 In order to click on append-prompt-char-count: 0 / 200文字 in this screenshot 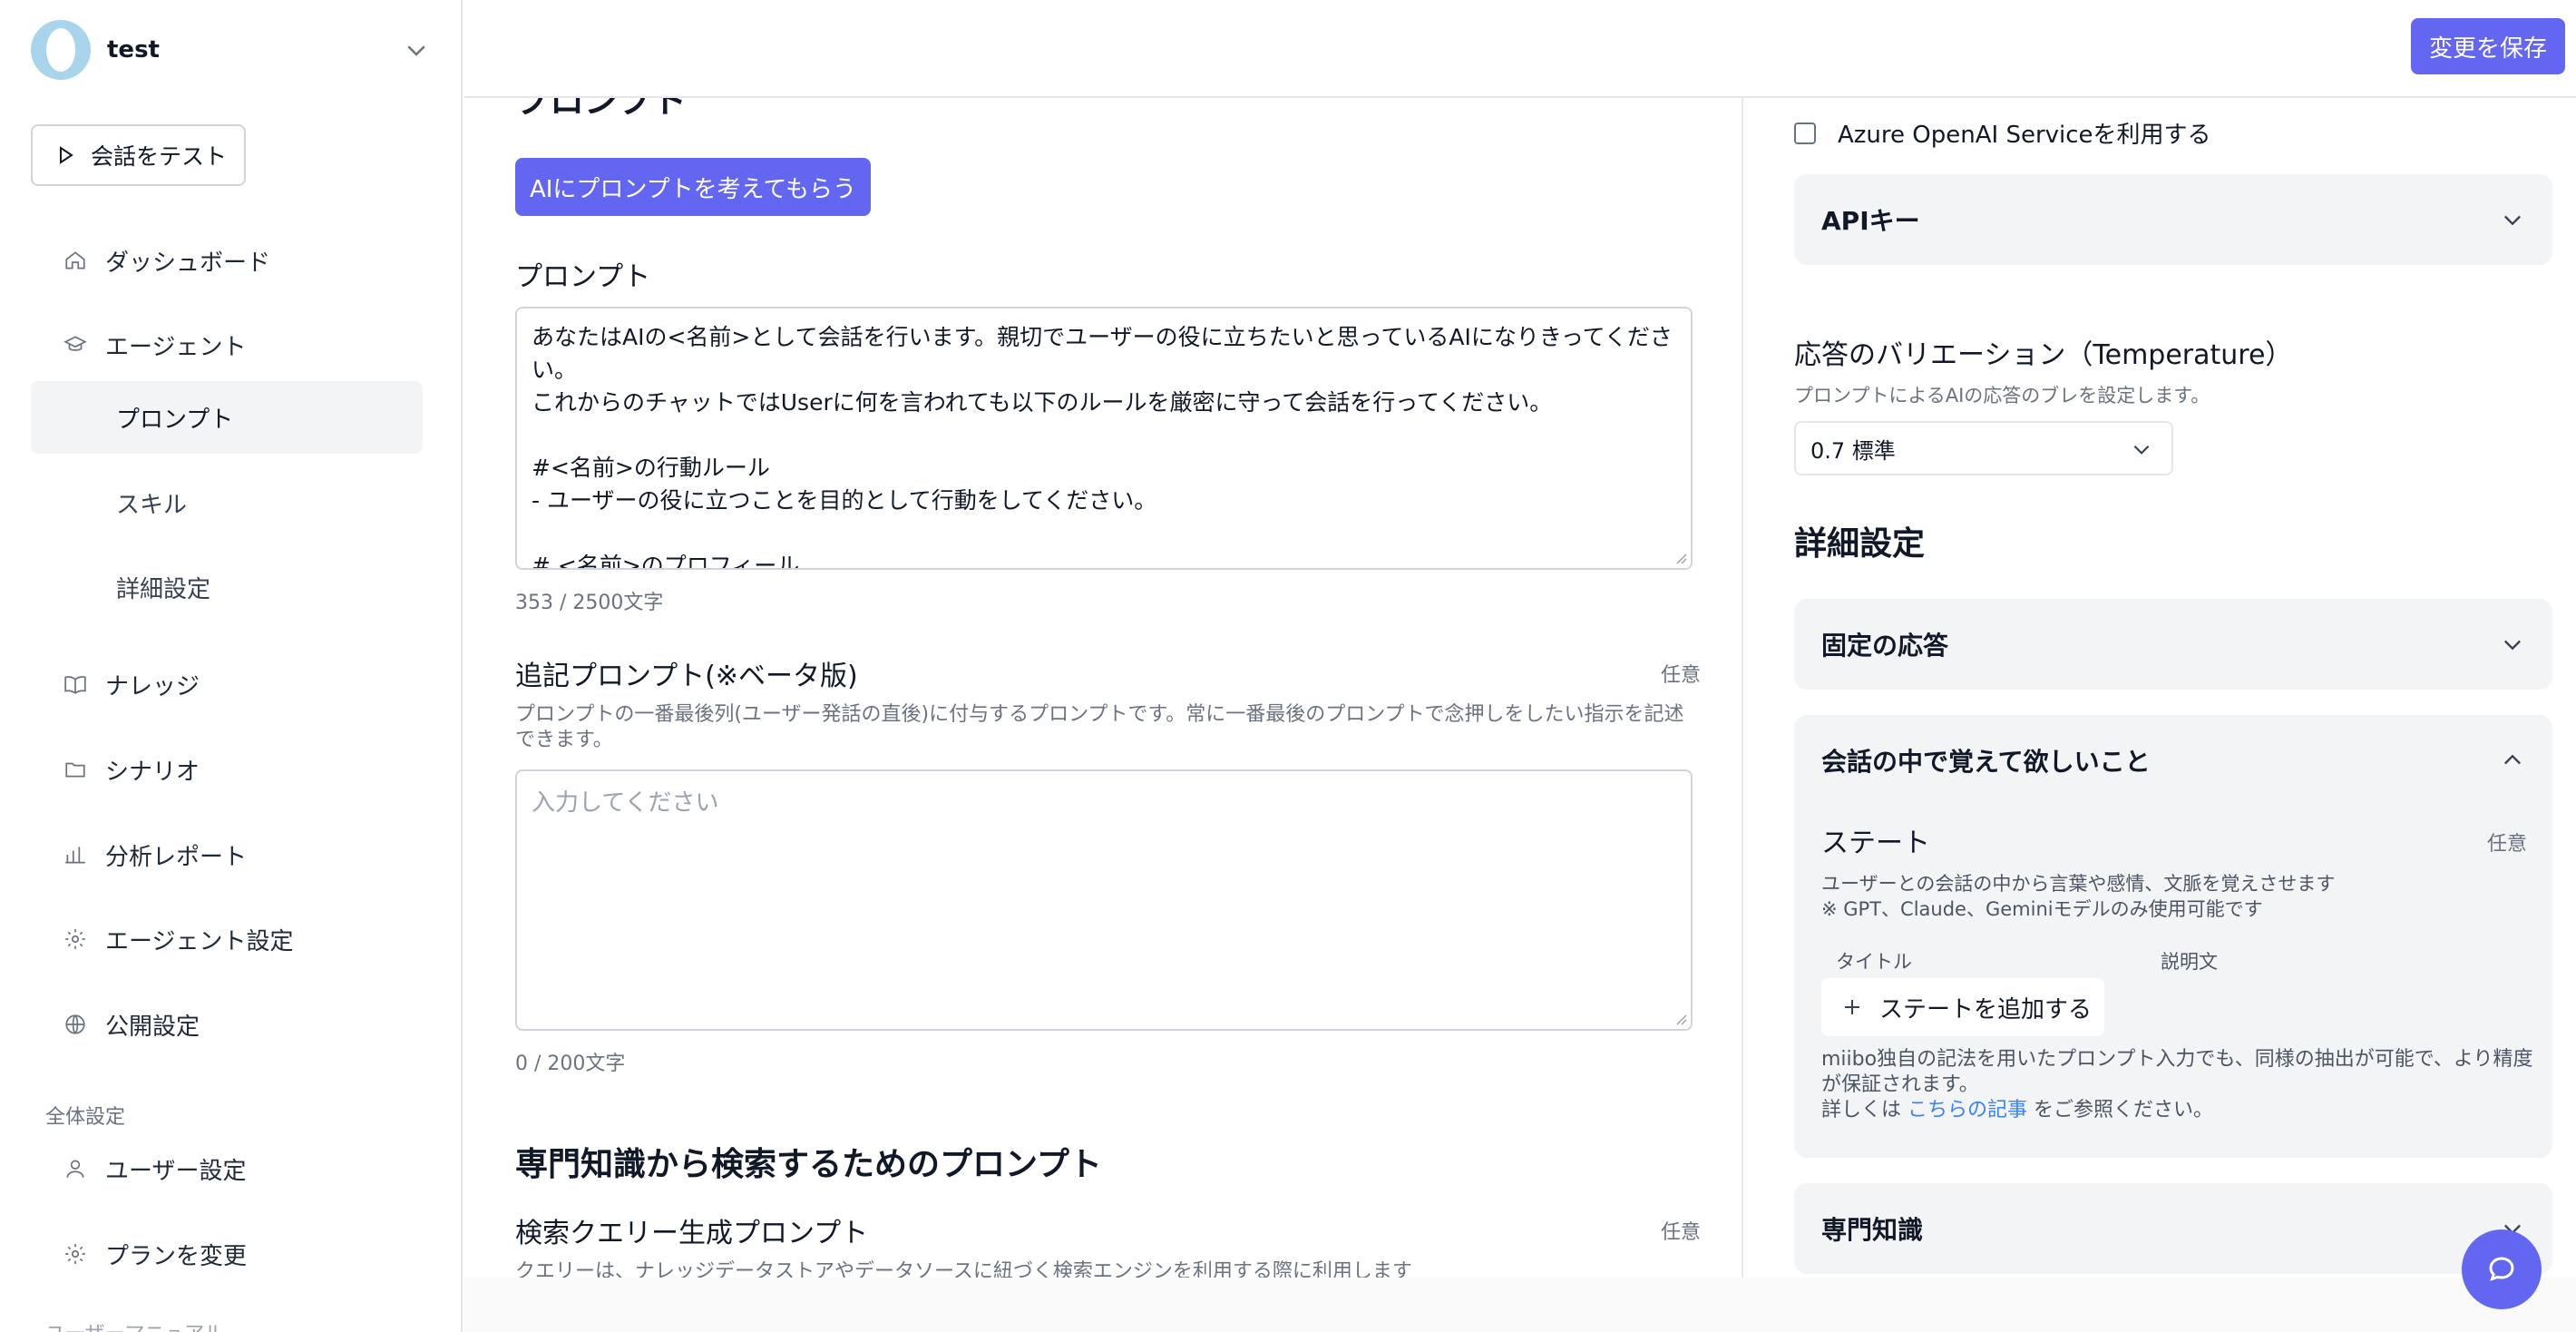, I will do `click(570, 1064)`.